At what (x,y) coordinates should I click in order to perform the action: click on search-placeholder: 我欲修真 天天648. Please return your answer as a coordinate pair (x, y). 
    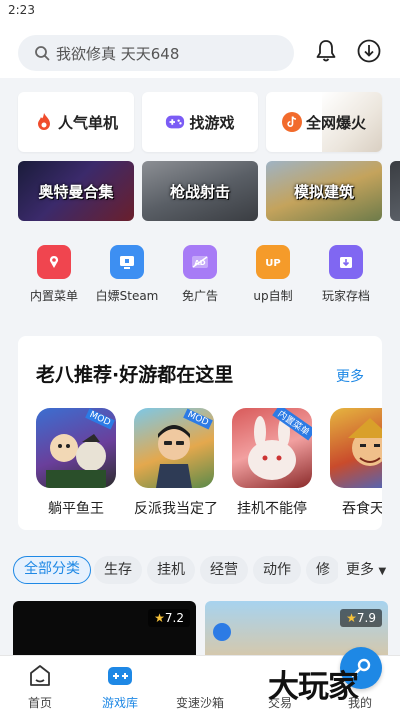
    Looking at the image, I should click on (118, 53).